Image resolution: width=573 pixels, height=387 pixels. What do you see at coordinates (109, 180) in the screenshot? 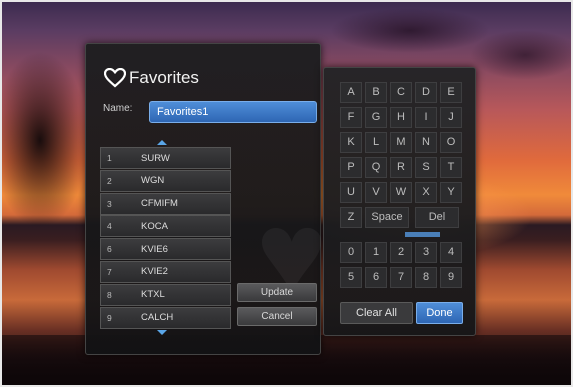
I see `channel-number: 2` at bounding box center [109, 180].